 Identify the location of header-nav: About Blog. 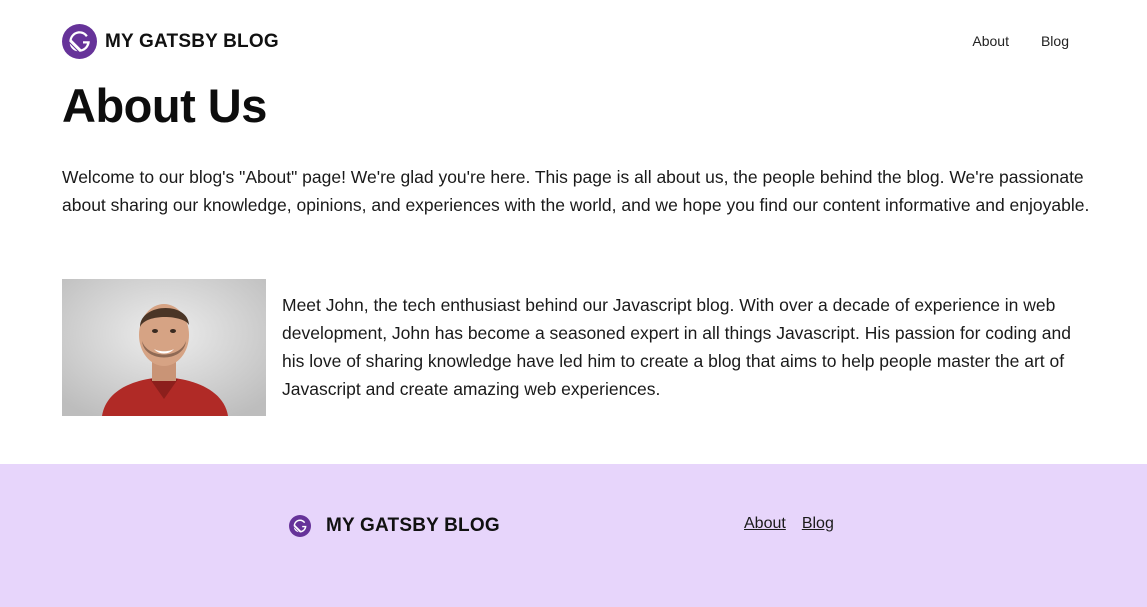
(1020, 41).